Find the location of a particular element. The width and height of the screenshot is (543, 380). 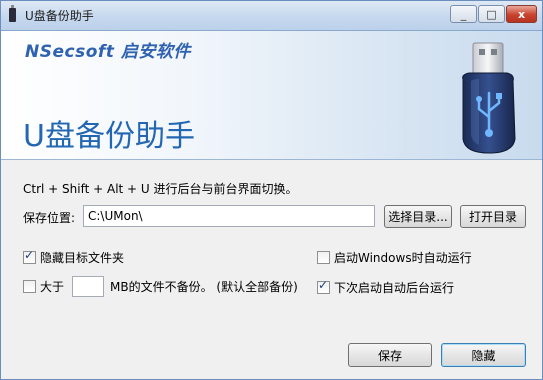

minimize-button: _ is located at coordinates (463, 14).